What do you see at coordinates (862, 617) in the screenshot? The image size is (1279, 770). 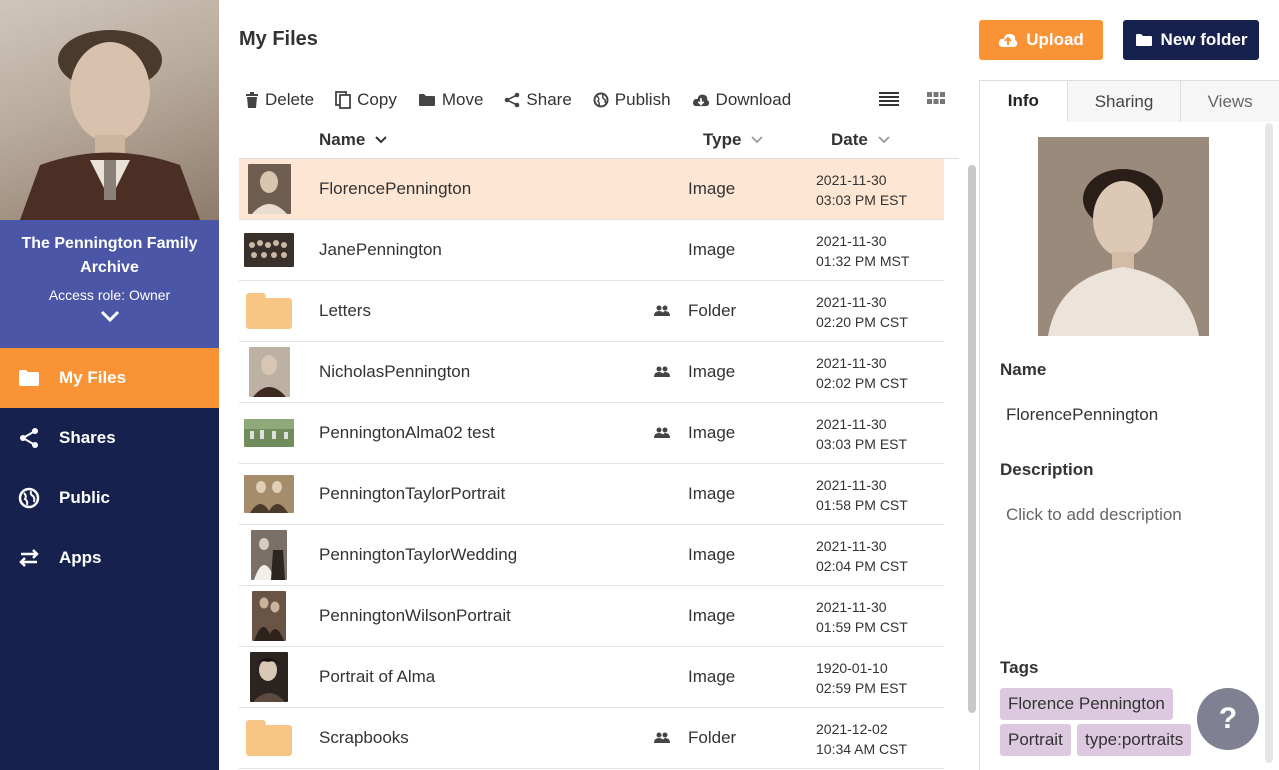 I see `file-date: 2021-11-30 01:59 PM CST` at bounding box center [862, 617].